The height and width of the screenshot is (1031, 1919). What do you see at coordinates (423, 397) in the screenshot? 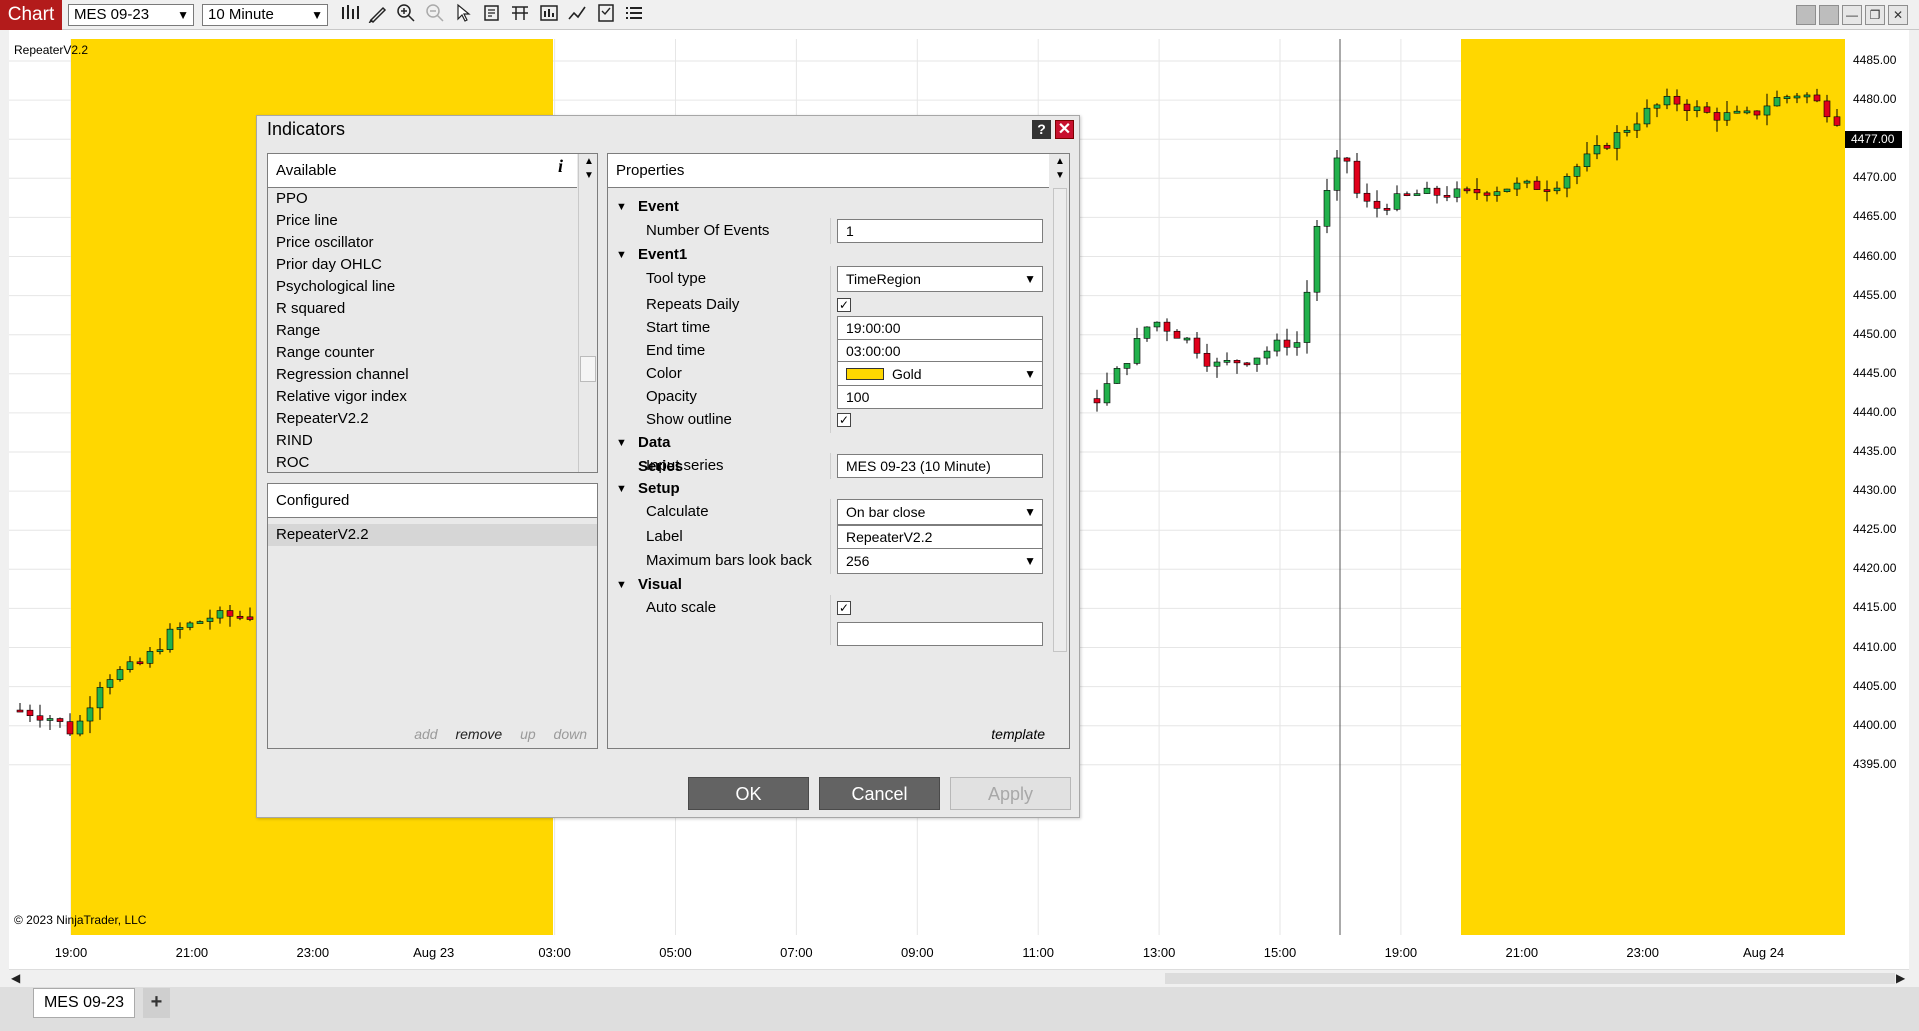
I see `available-item: Relative vigor index` at bounding box center [423, 397].